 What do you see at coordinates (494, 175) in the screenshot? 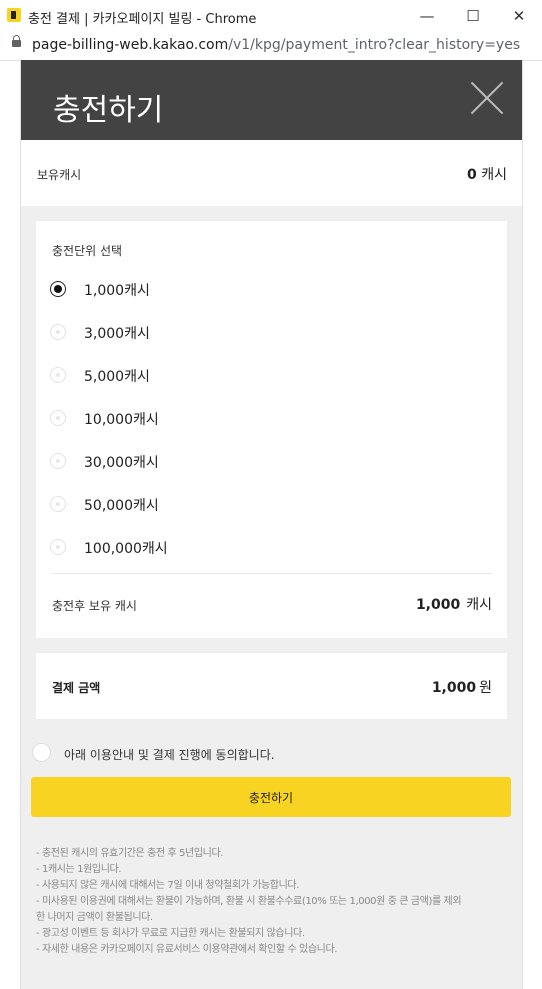
I see `balance-unit: 캐시` at bounding box center [494, 175].